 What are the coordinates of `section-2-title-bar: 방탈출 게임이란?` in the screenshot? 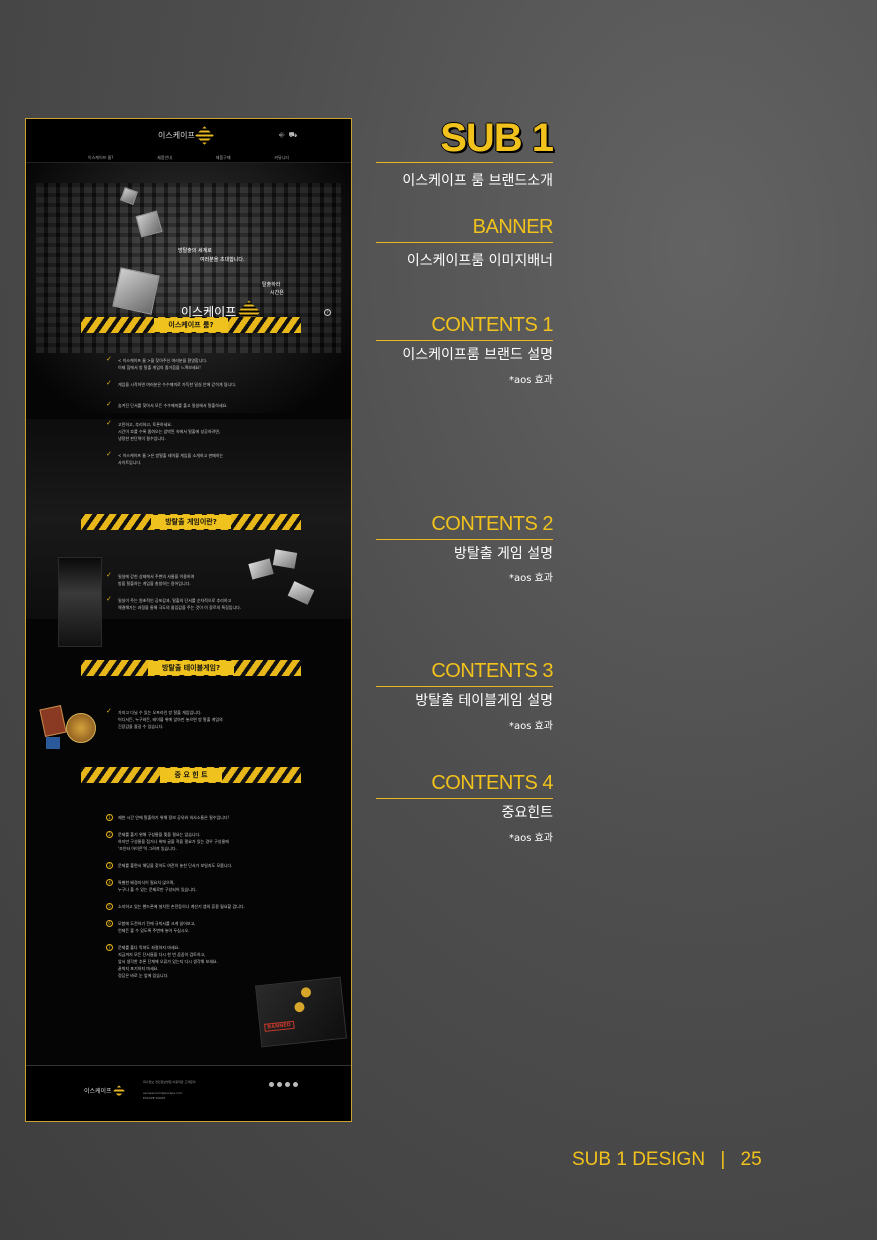 It's located at (191, 522).